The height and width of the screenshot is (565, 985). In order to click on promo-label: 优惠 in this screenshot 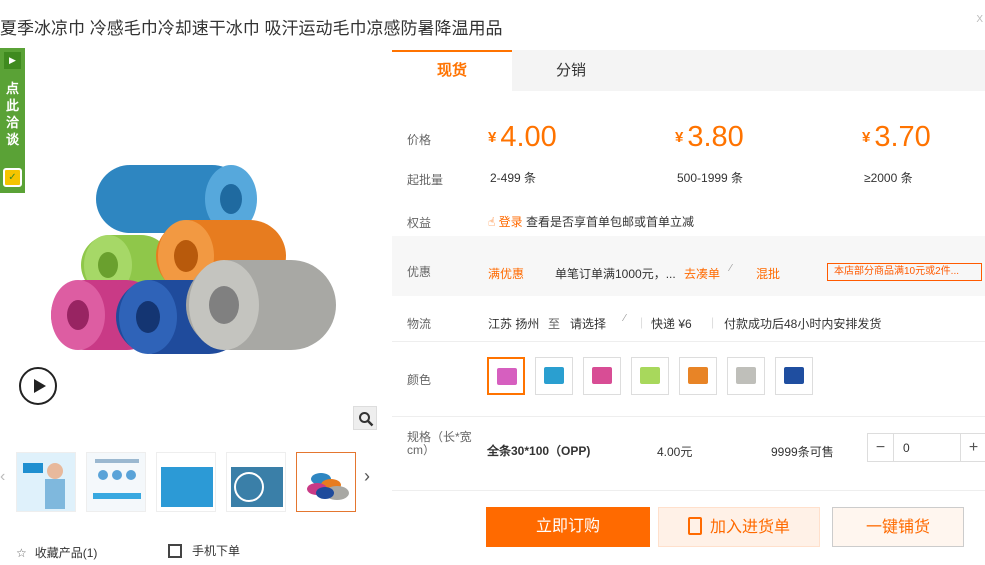, I will do `click(419, 272)`.